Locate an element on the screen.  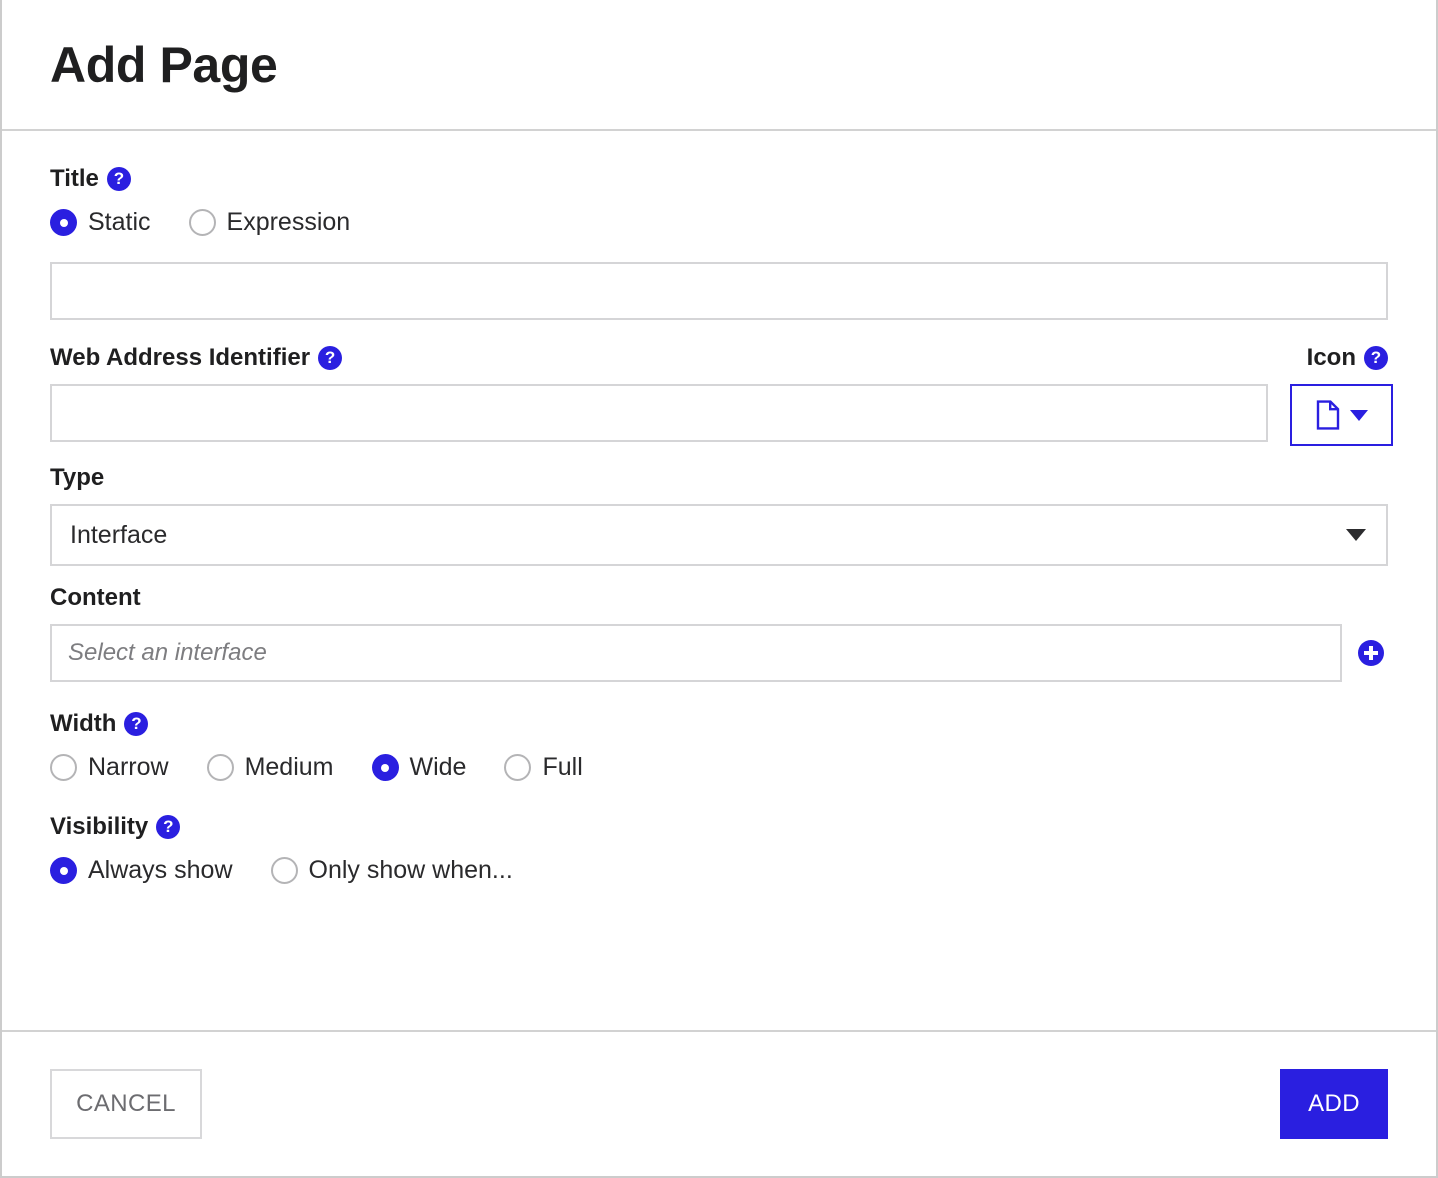
radio-option-wide: Wide is located at coordinates (419, 767).